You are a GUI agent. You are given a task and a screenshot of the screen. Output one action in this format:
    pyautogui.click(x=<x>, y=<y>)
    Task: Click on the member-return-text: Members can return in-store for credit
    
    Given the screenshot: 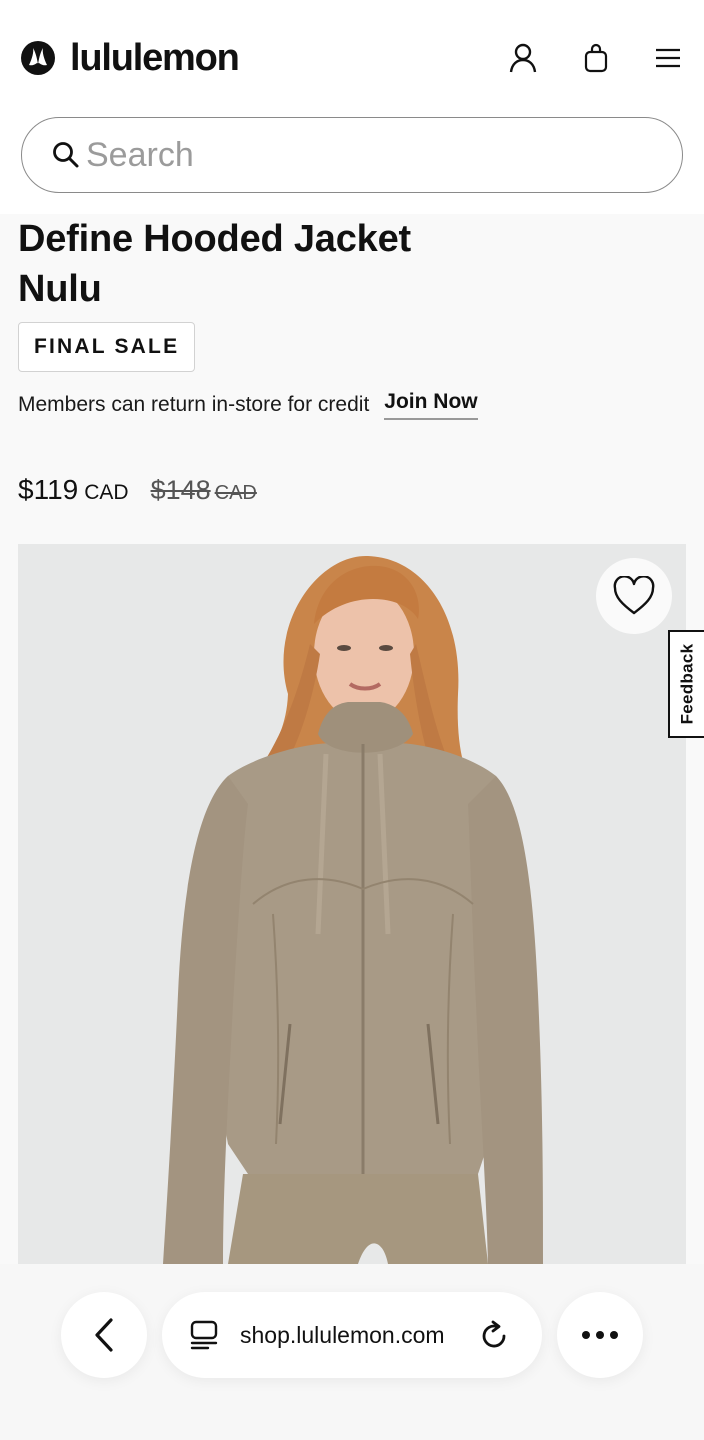 What is the action you would take?
    pyautogui.click(x=194, y=404)
    